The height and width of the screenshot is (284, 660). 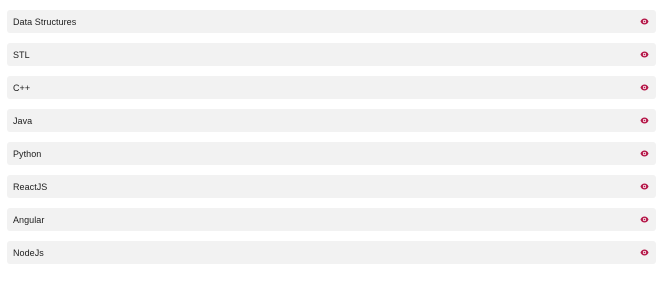 What do you see at coordinates (29, 219) in the screenshot?
I see `list-item-label: Angular` at bounding box center [29, 219].